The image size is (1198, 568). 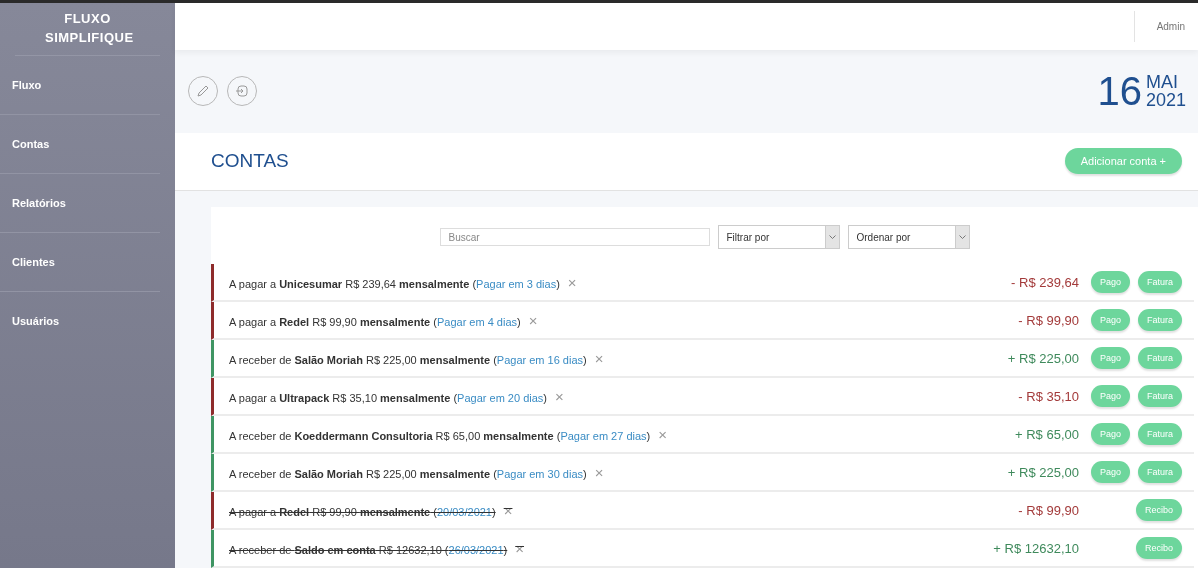 I want to click on due-link: Pagar em 3 dias, so click(x=516, y=283).